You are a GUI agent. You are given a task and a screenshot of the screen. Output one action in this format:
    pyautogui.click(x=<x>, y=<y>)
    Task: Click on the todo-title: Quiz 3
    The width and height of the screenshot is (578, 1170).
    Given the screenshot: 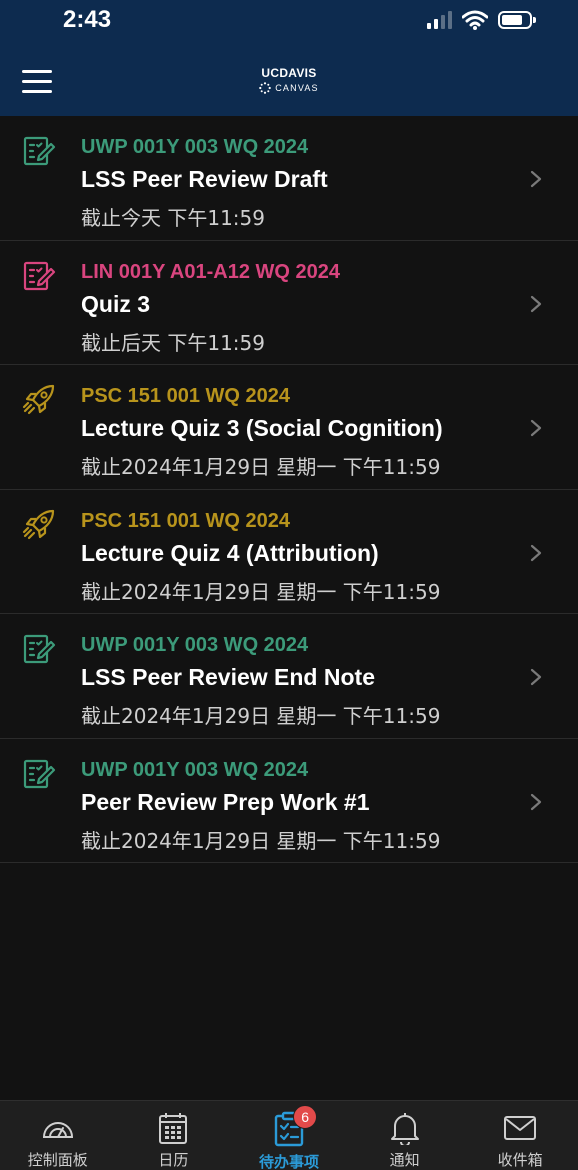 What is the action you would take?
    pyautogui.click(x=116, y=303)
    